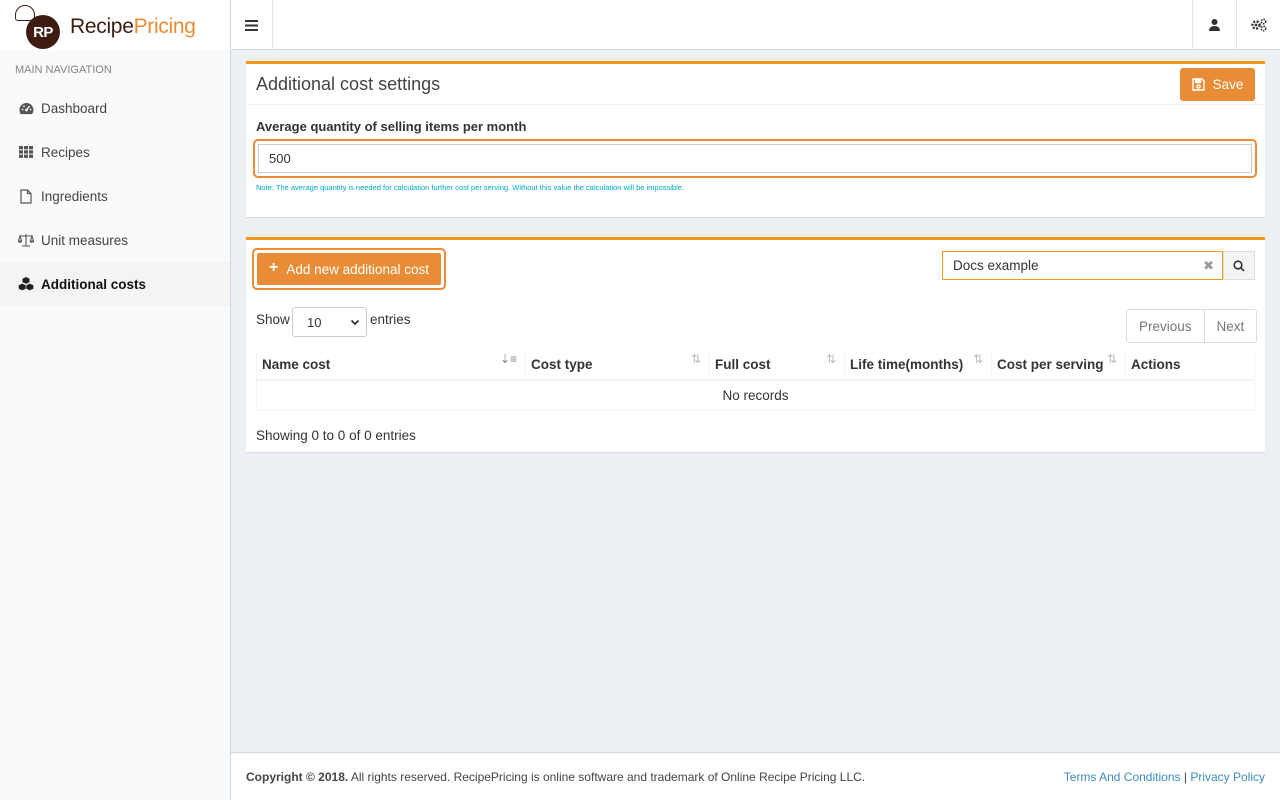  Describe the element at coordinates (1165, 326) in the screenshot. I see `previous-page-button: Previous` at that location.